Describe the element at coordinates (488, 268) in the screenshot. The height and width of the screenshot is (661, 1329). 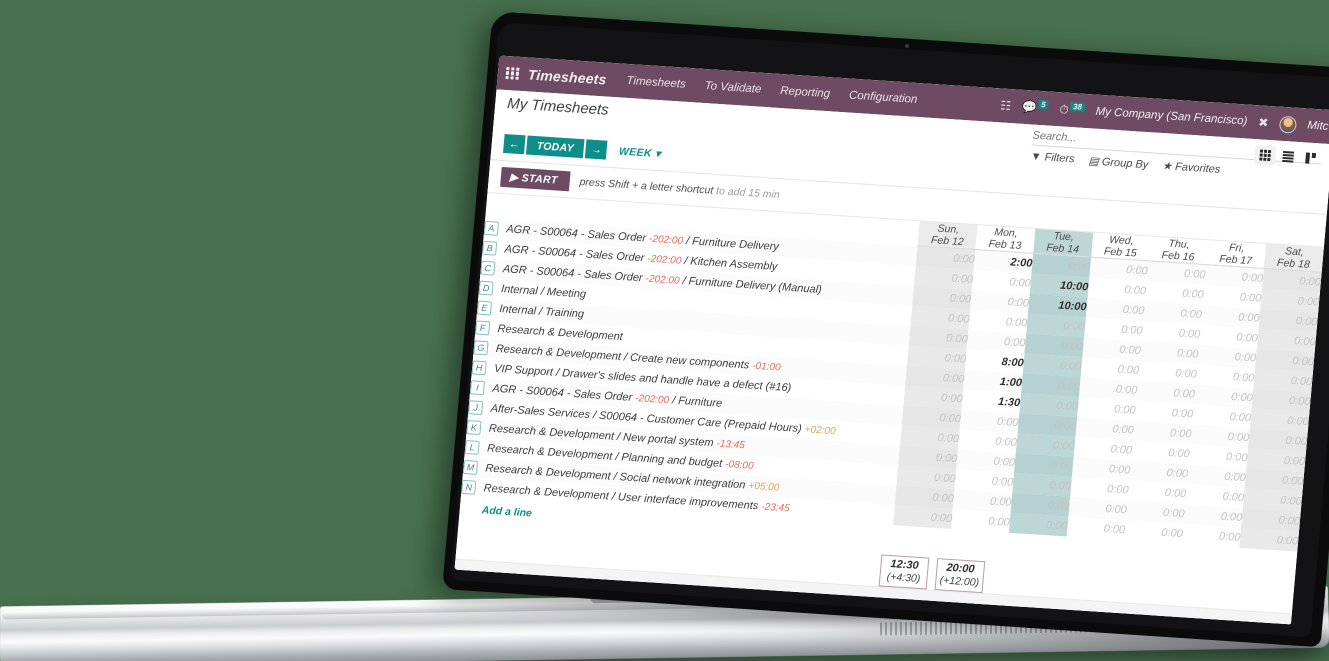
I see `row-shortcut-key: C` at that location.